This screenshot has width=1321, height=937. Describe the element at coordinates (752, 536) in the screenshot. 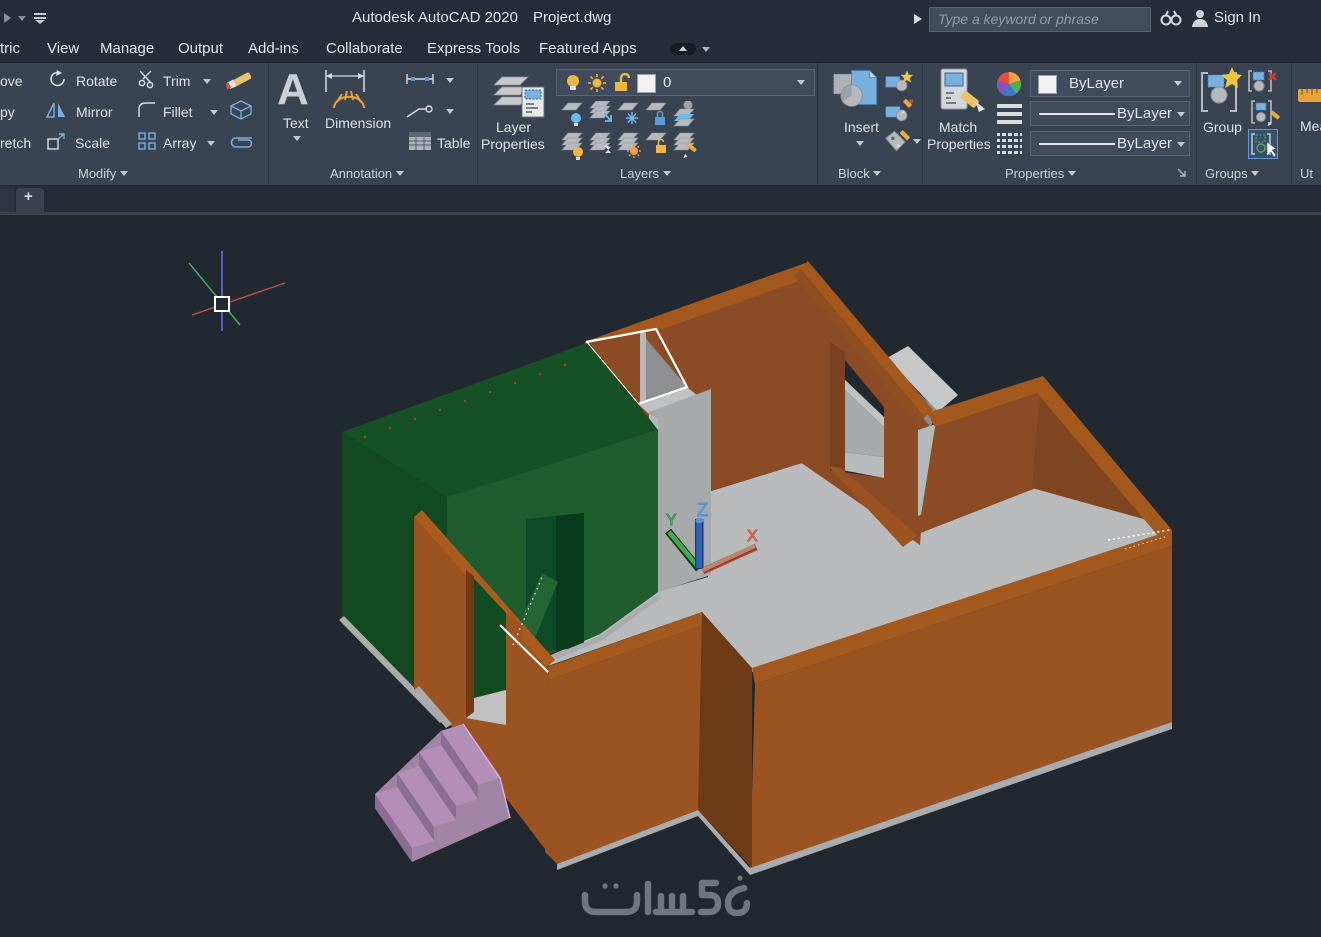

I see `svg-text: X` at that location.